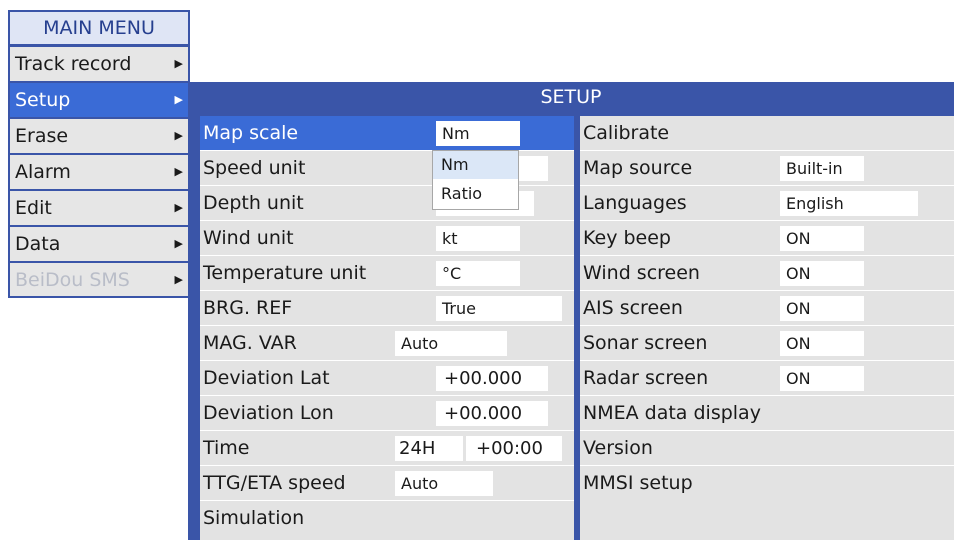 This screenshot has width=954, height=540. What do you see at coordinates (248, 238) in the screenshot?
I see `setting-label: Wind unit` at bounding box center [248, 238].